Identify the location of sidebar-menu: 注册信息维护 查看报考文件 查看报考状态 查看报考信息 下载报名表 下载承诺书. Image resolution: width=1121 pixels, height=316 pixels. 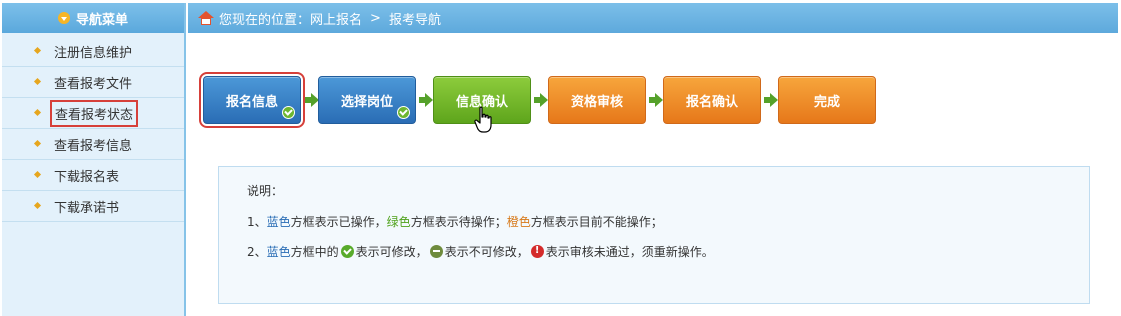
(93, 127).